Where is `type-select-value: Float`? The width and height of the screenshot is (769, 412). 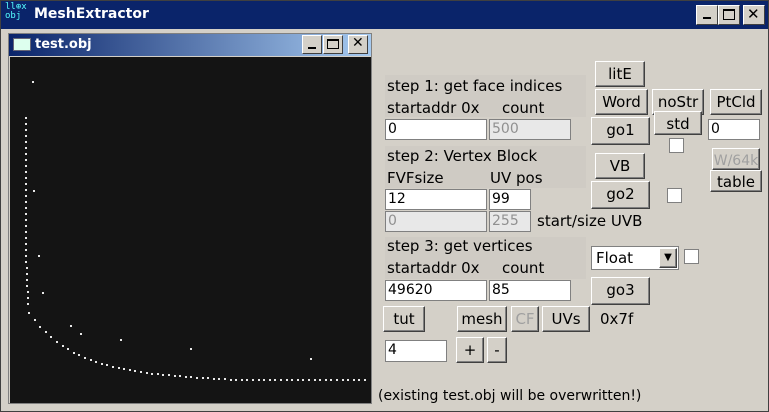
type-select-value: Float is located at coordinates (615, 258).